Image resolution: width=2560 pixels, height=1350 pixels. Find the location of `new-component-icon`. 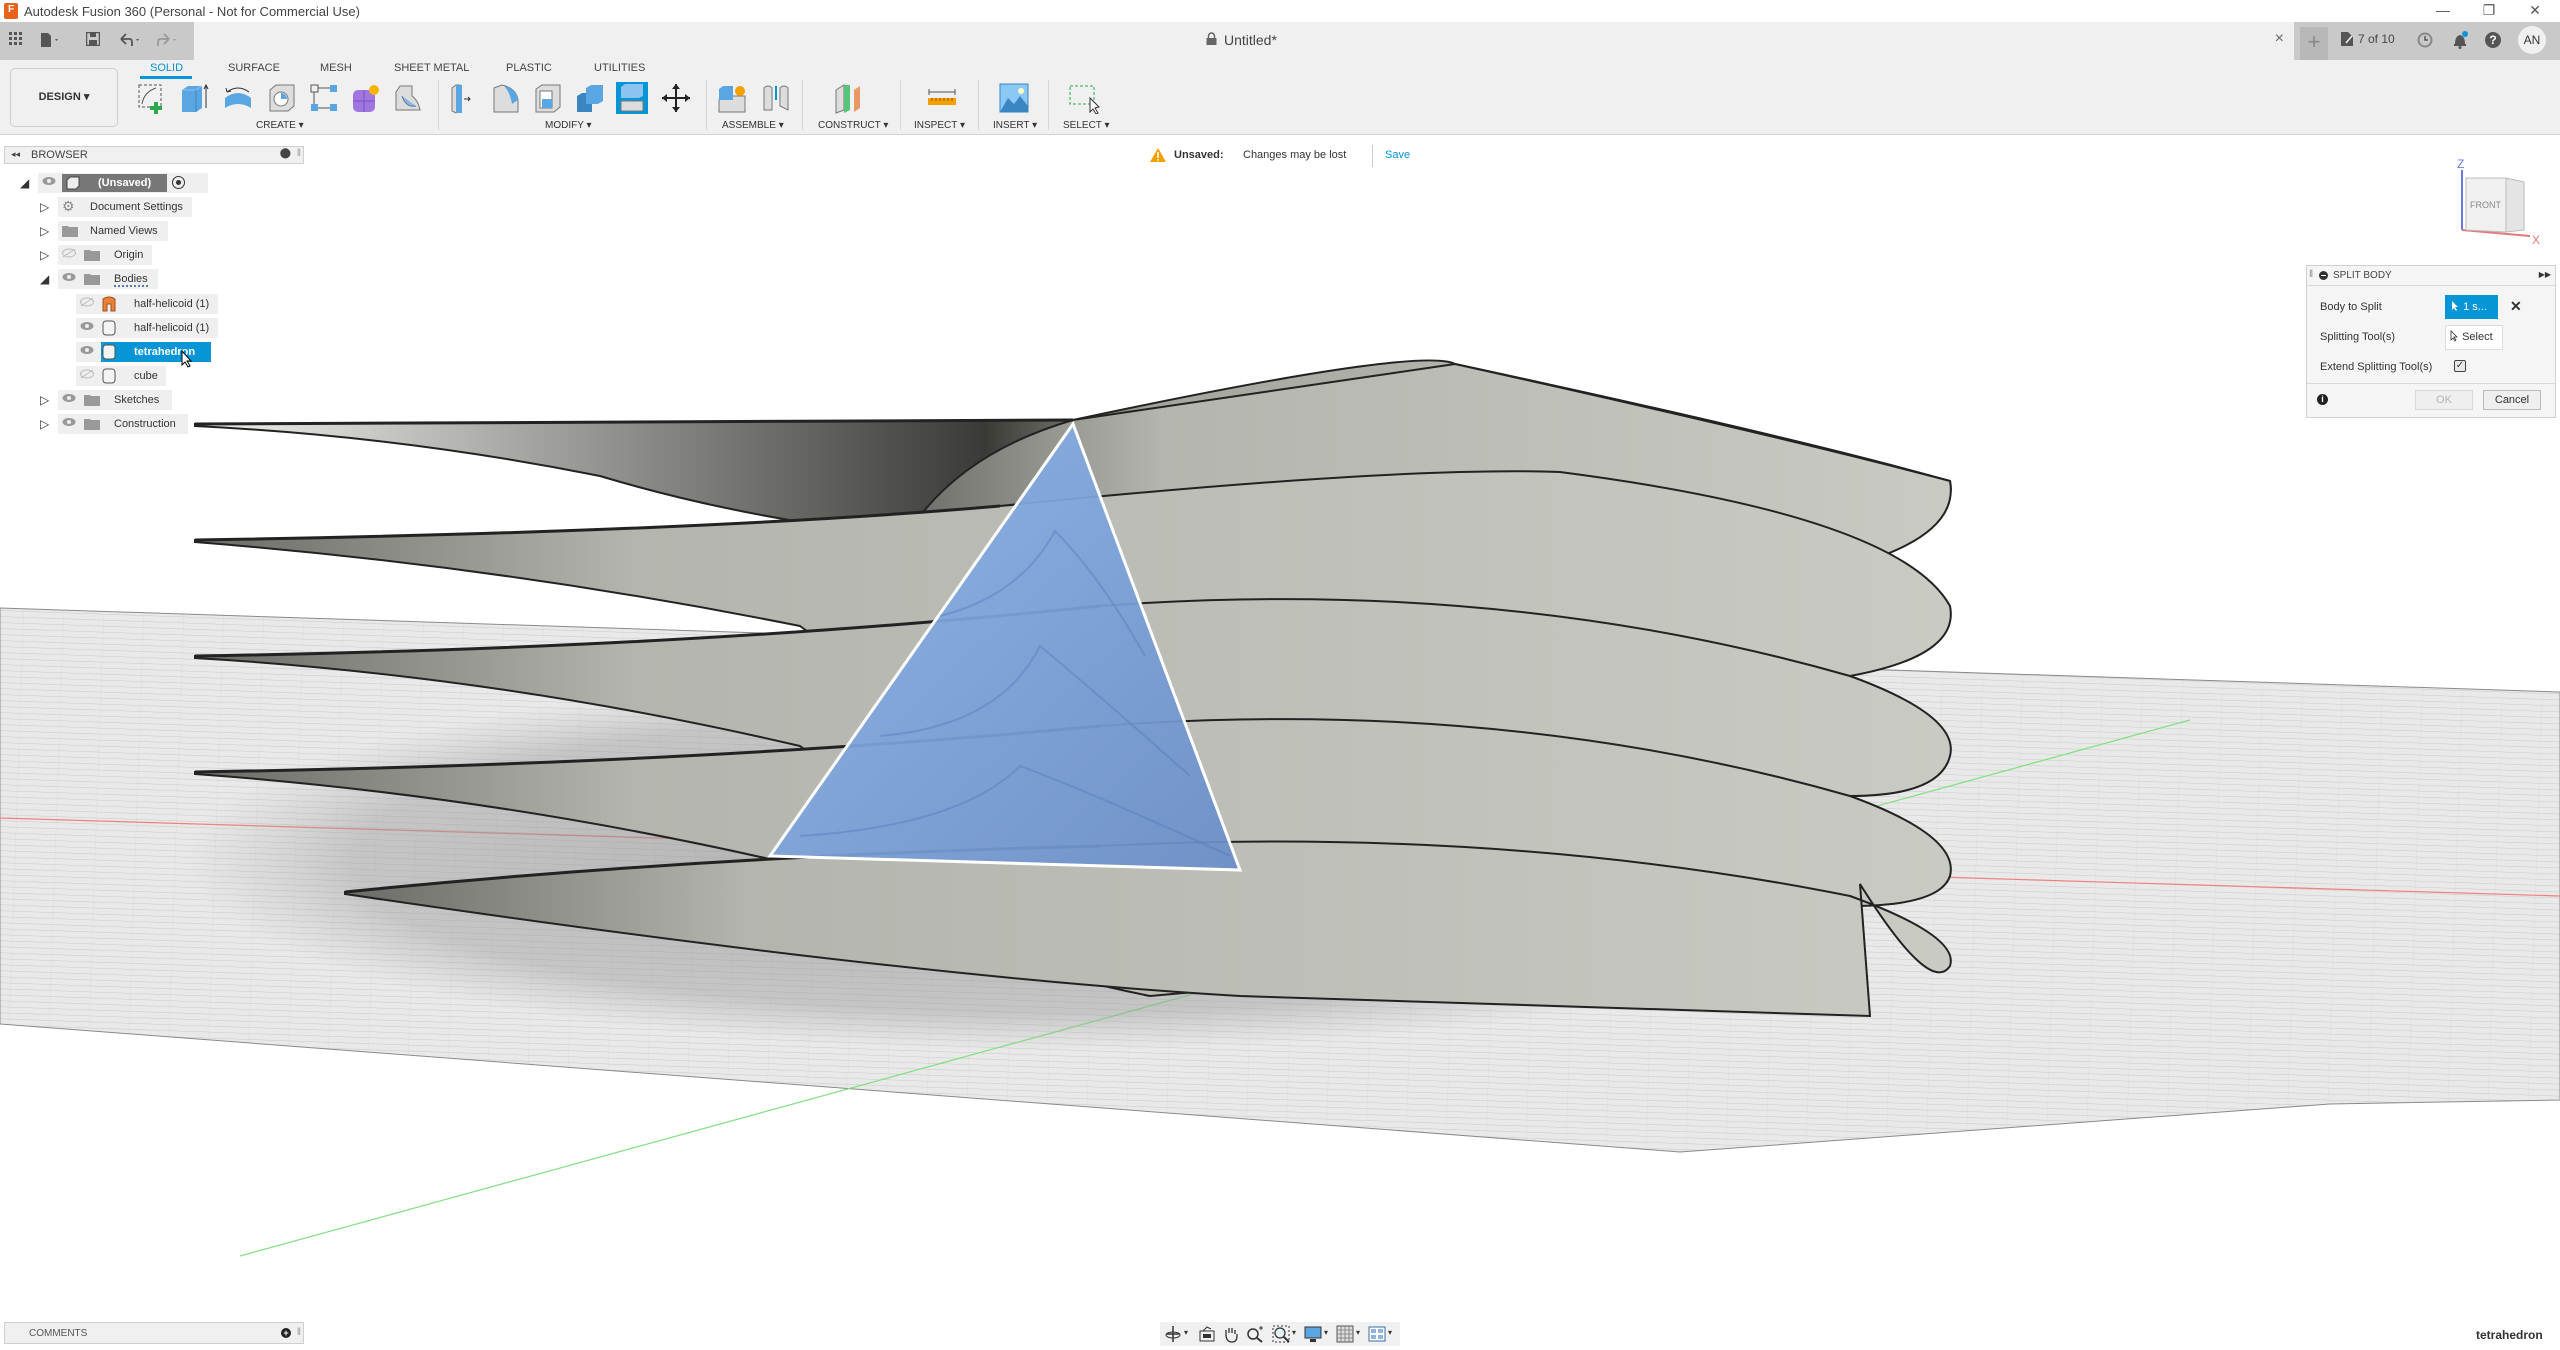

new-component-icon is located at coordinates (732, 98).